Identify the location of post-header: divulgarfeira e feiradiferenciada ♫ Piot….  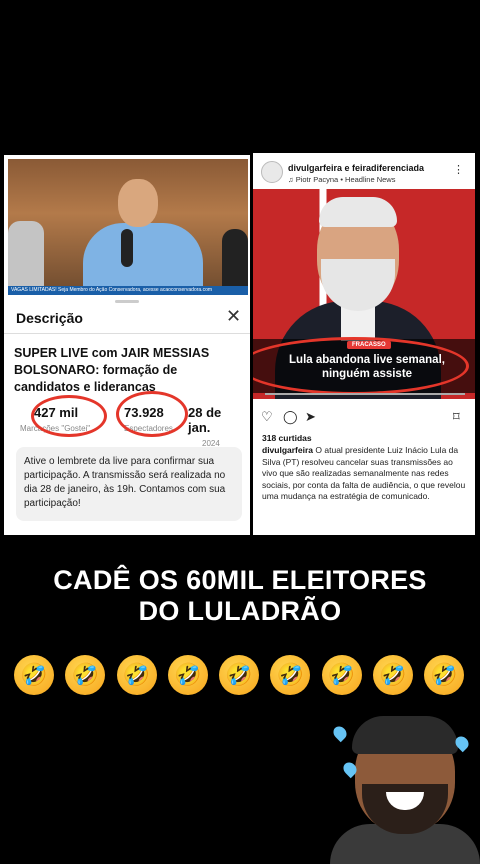
(364, 170).